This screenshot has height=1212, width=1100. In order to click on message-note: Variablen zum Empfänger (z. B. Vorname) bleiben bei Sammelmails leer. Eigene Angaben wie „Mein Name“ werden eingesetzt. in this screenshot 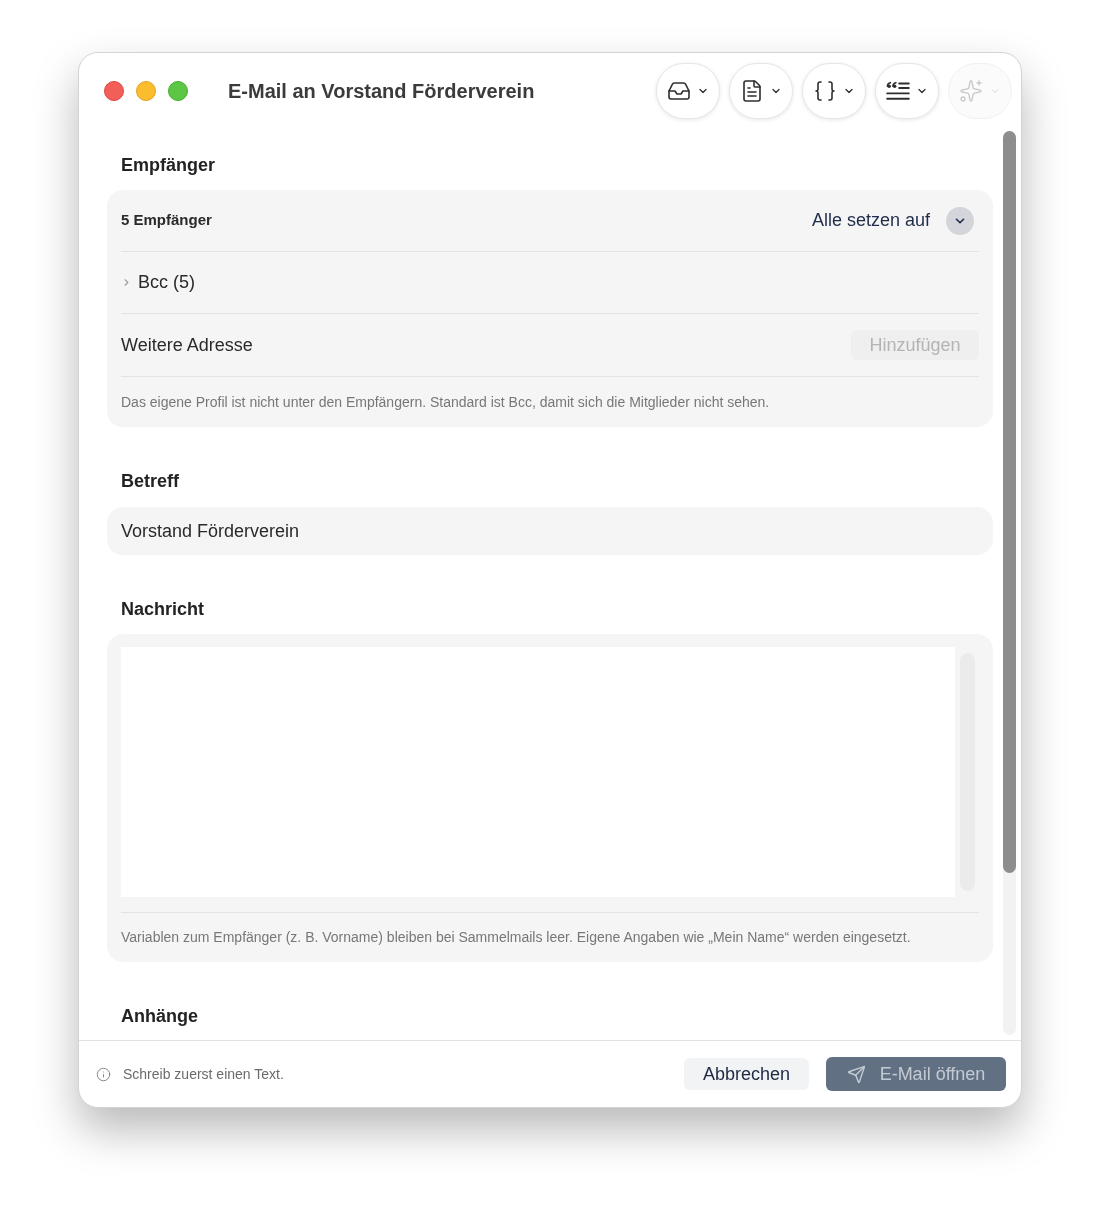, I will do `click(516, 937)`.